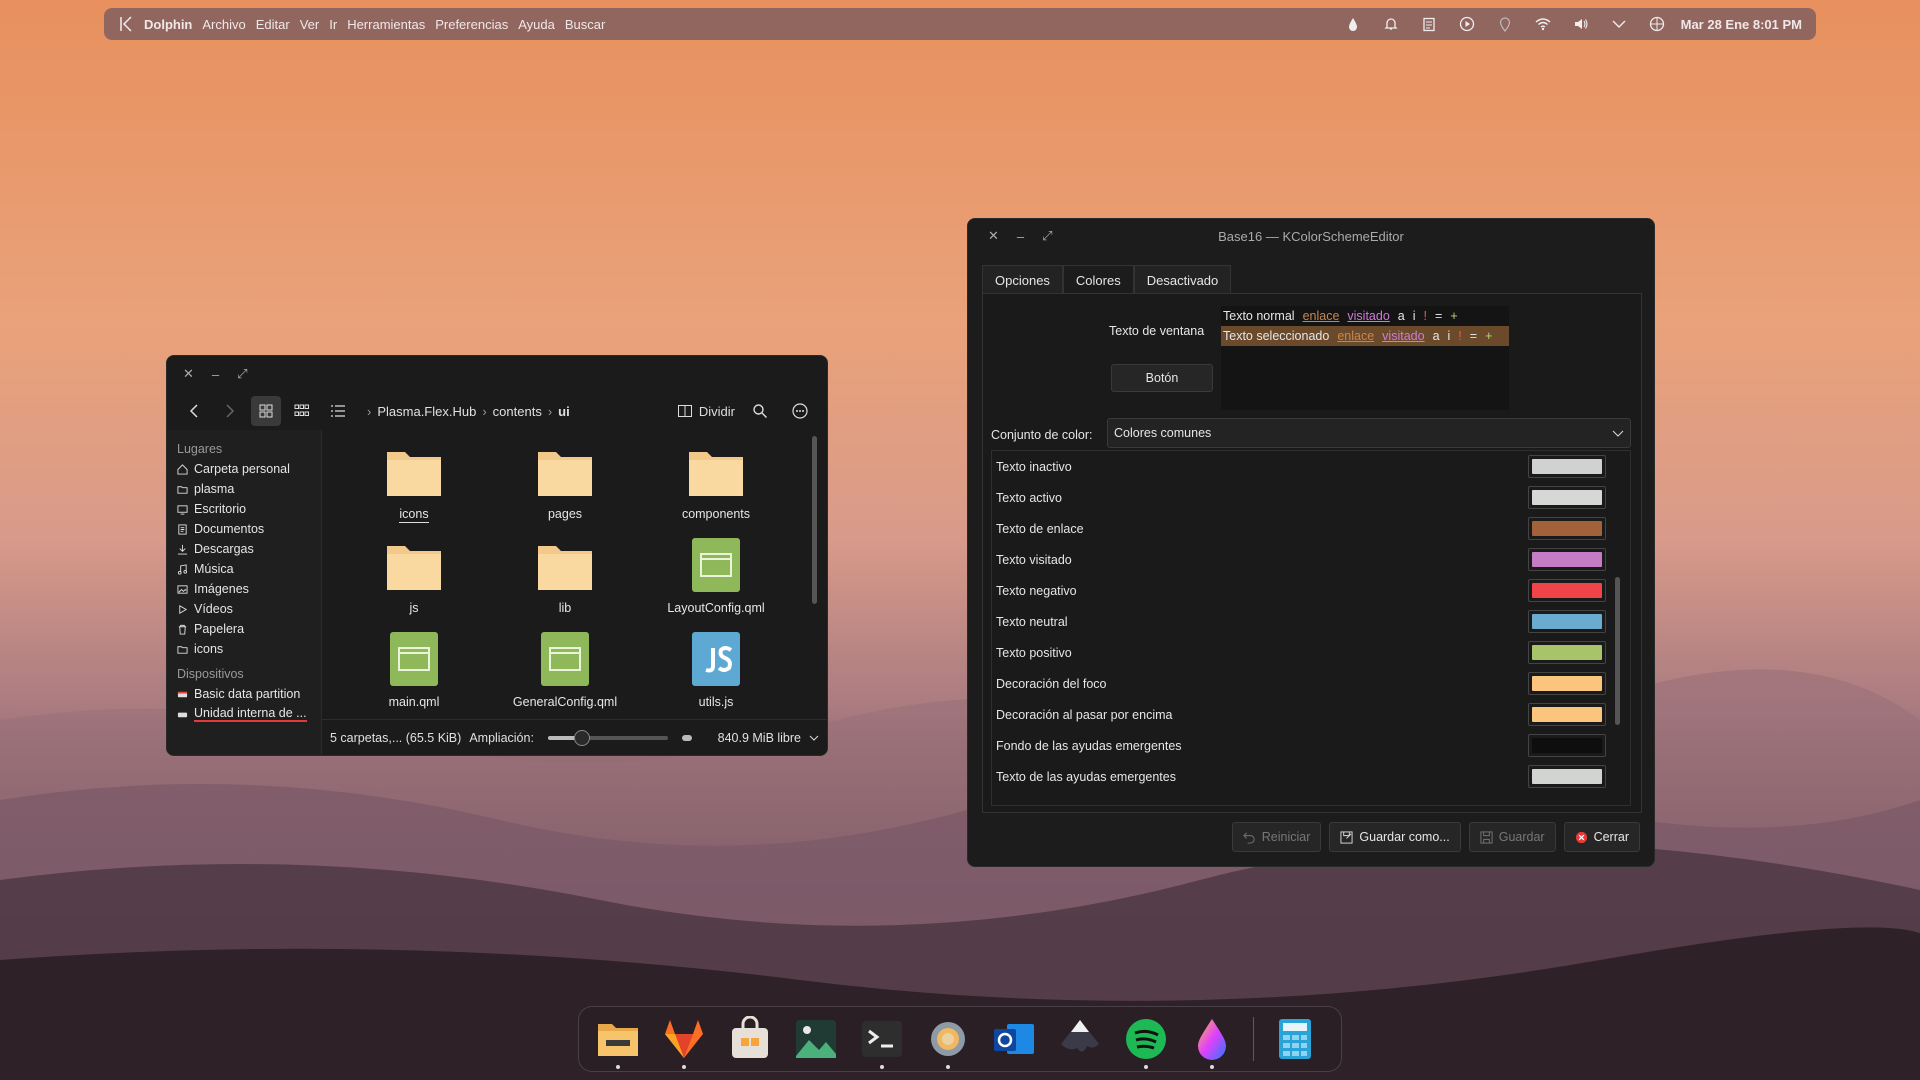 This screenshot has width=1920, height=1080. I want to click on back-button, so click(194, 411).